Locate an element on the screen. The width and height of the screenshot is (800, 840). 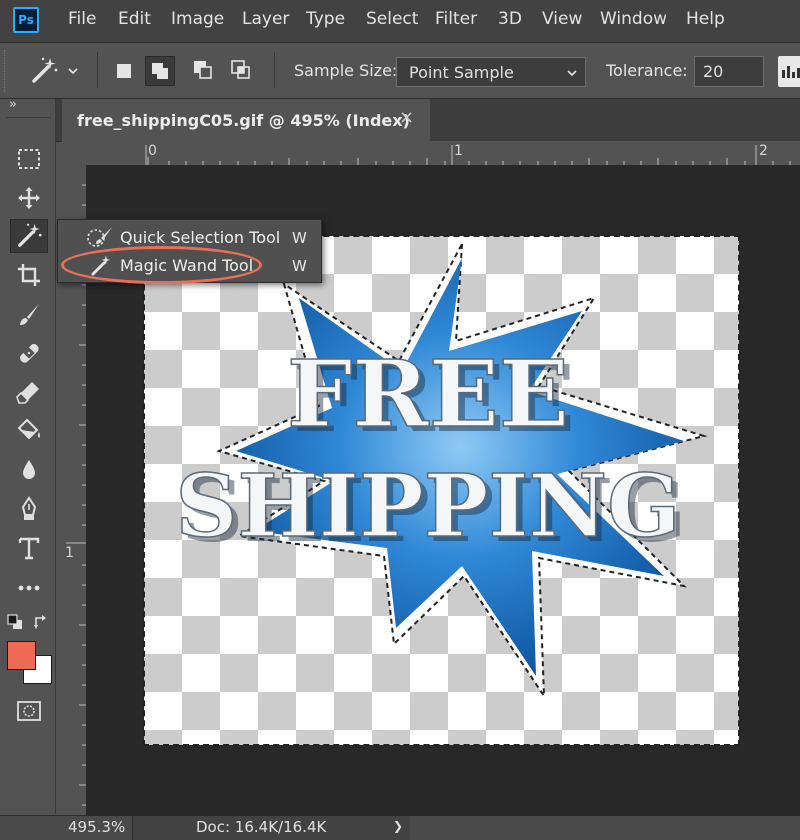
menu-help: Help is located at coordinates (705, 19).